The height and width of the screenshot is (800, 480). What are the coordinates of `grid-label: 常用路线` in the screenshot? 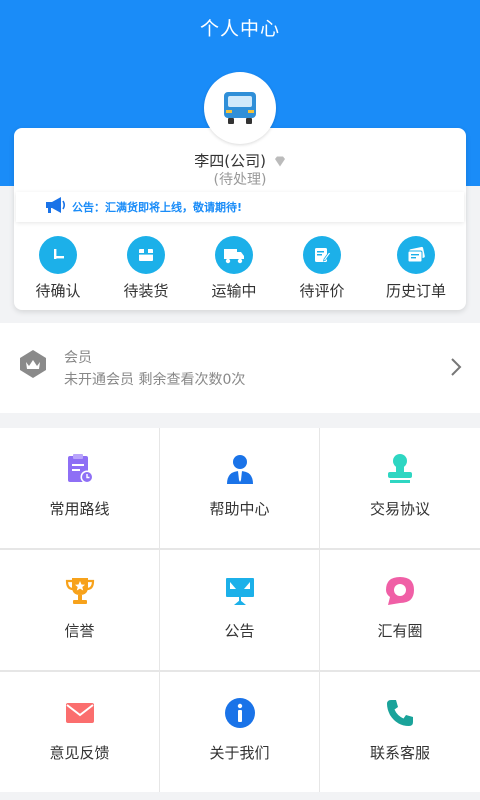 It's located at (79, 509).